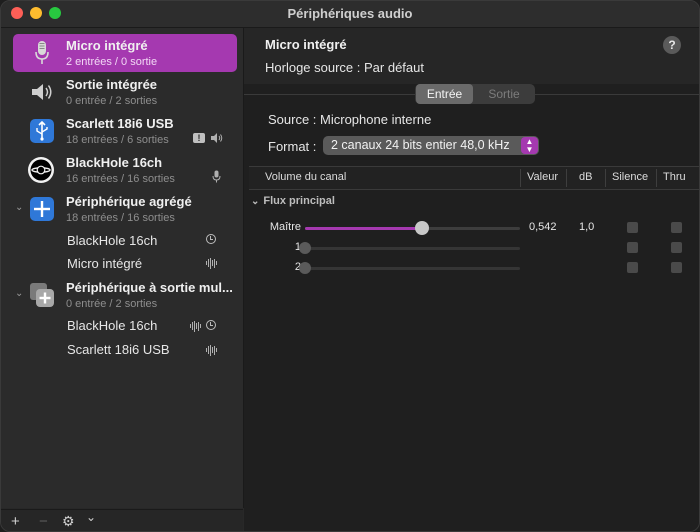 The height and width of the screenshot is (532, 700). I want to click on alert-icon: !, so click(199, 138).